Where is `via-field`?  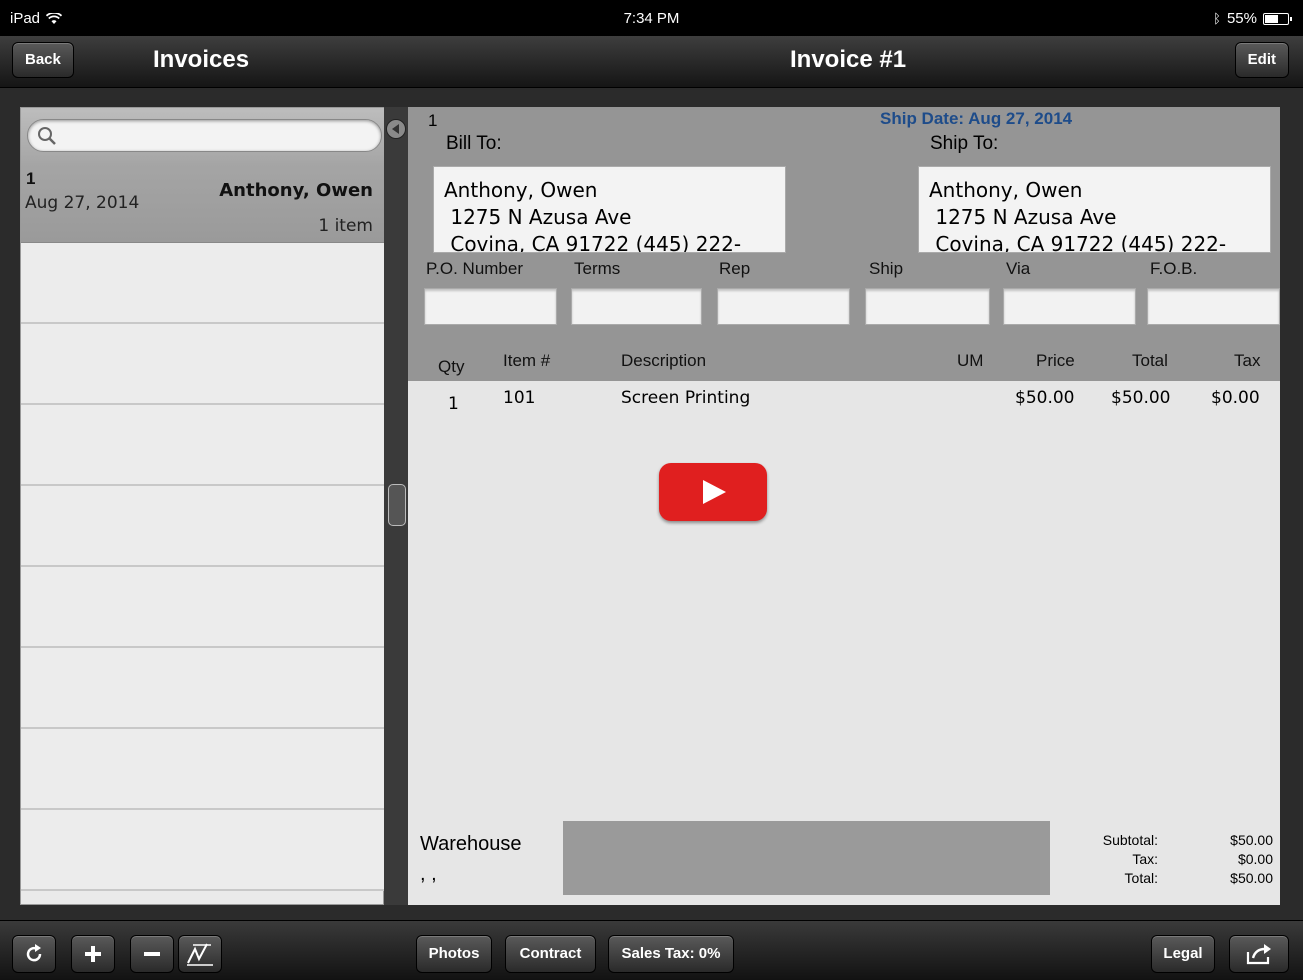 via-field is located at coordinates (1069, 306).